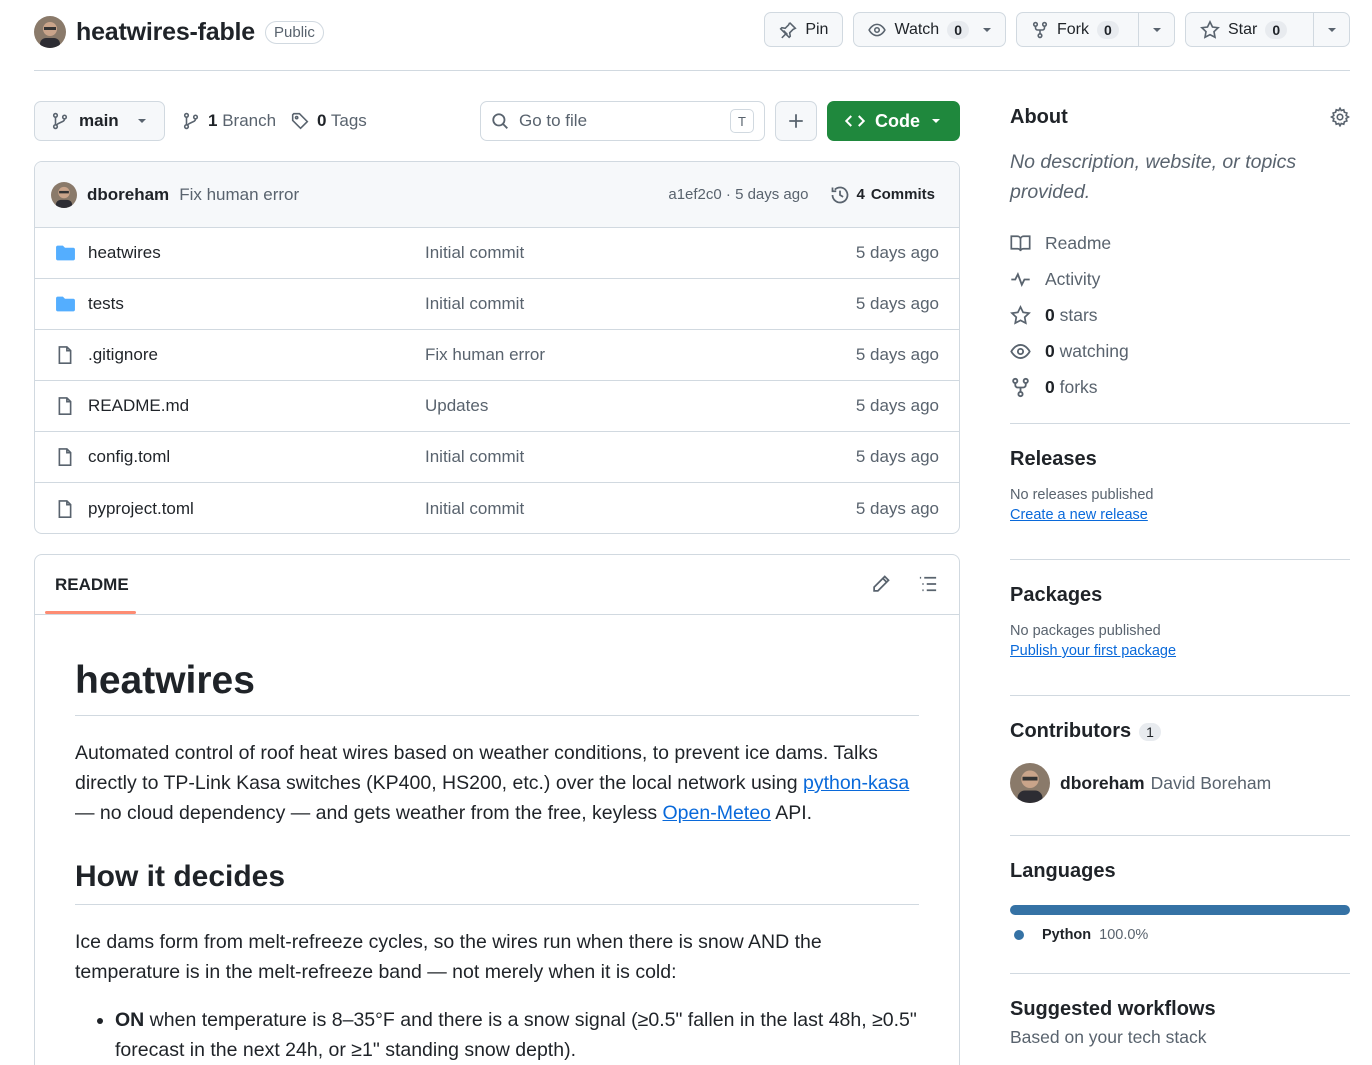 The height and width of the screenshot is (1065, 1372). I want to click on contributors-title: Contributors, so click(1070, 731).